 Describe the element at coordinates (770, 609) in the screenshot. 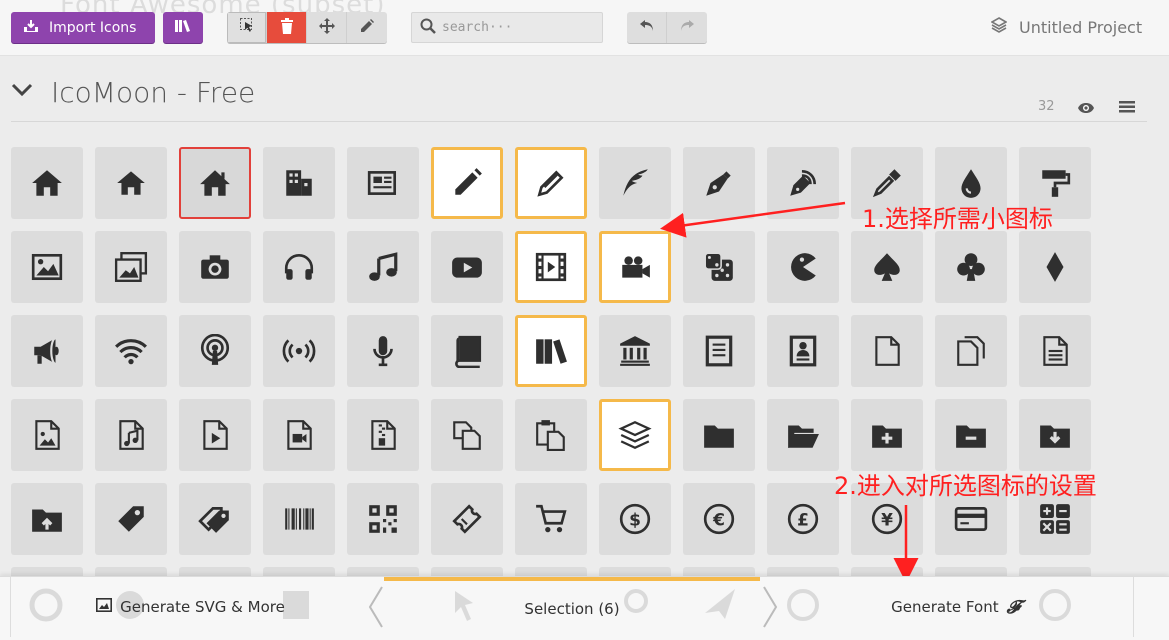

I see `selection-right-chevron-icon` at that location.